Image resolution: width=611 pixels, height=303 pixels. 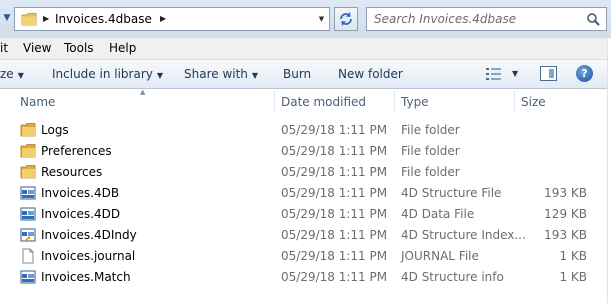 What do you see at coordinates (143, 92) in the screenshot?
I see `sort-ascending-icon: ▲` at bounding box center [143, 92].